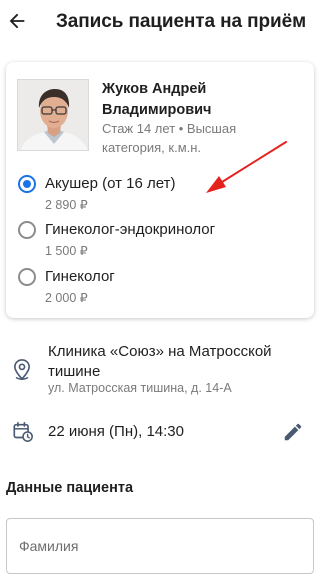 This screenshot has height=584, width=322. I want to click on doctor-avatar, so click(53, 115).